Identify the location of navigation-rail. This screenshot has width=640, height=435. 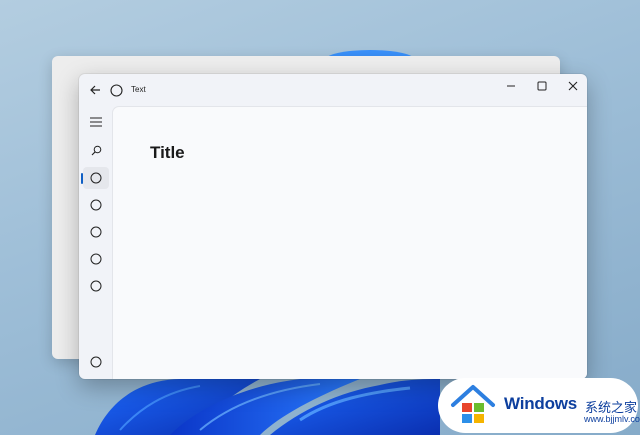
(95, 242).